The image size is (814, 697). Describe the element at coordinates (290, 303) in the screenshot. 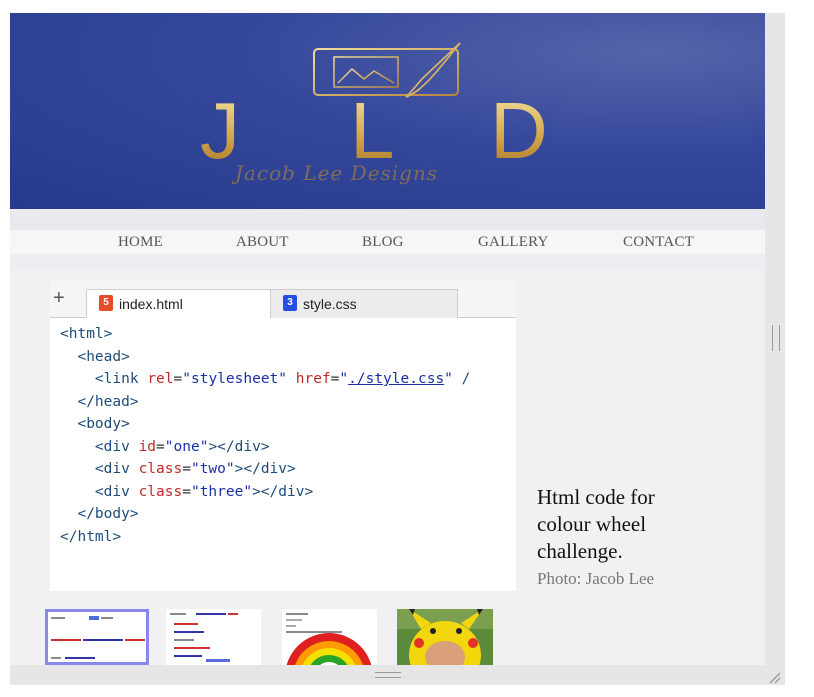

I see `css3-icon: 3` at that location.